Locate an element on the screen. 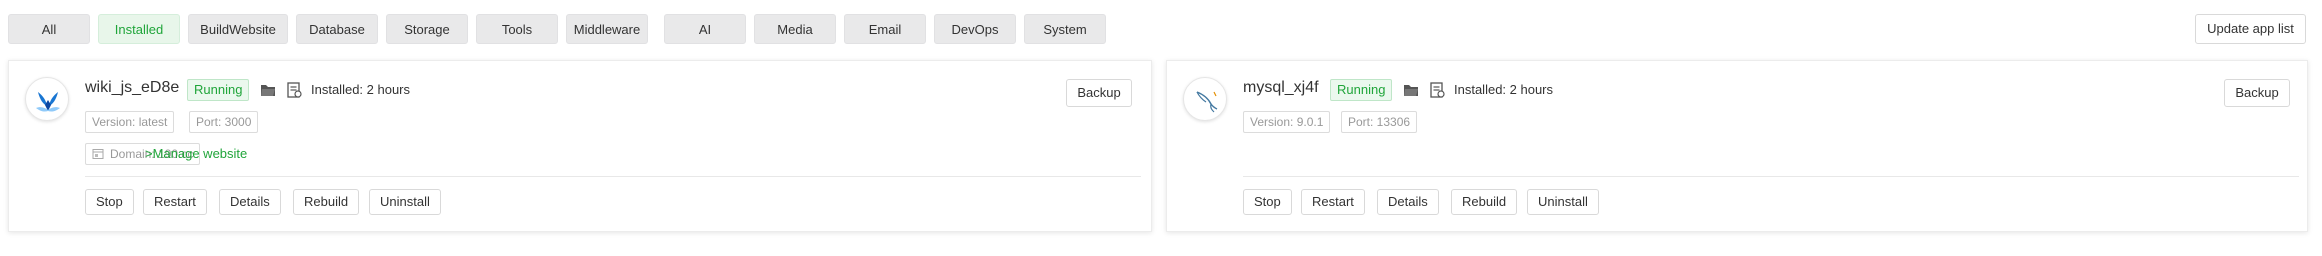 The image size is (2322, 256). app-name: mysql_xj4f is located at coordinates (1281, 87).